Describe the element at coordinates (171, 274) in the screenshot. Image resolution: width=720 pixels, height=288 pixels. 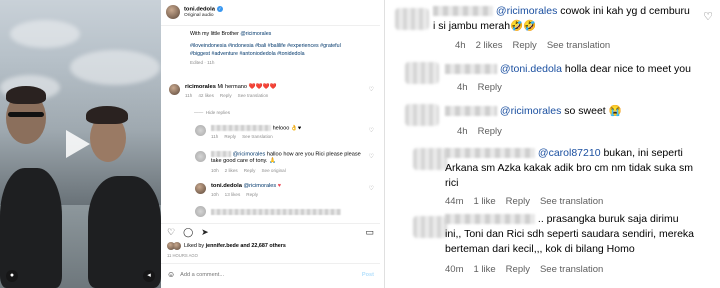
I see `emoji-icon: ☺` at that location.